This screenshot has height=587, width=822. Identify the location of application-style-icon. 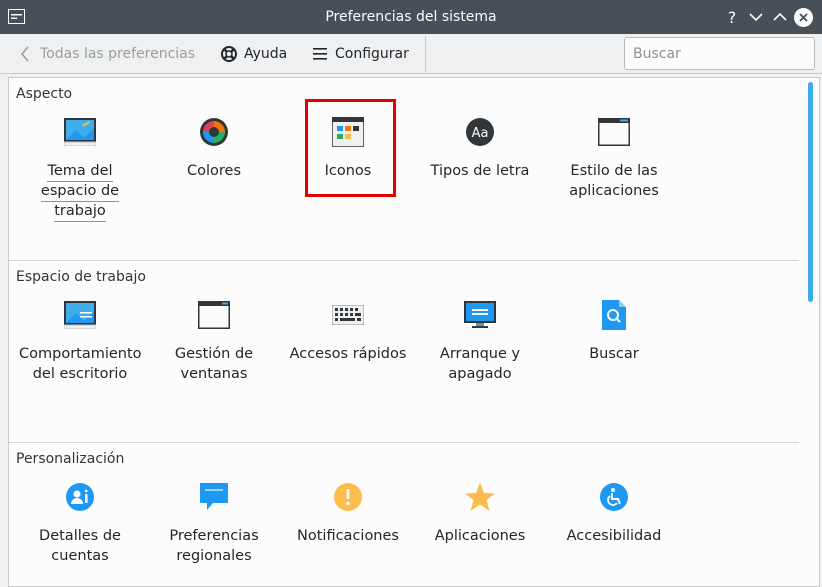
(614, 132).